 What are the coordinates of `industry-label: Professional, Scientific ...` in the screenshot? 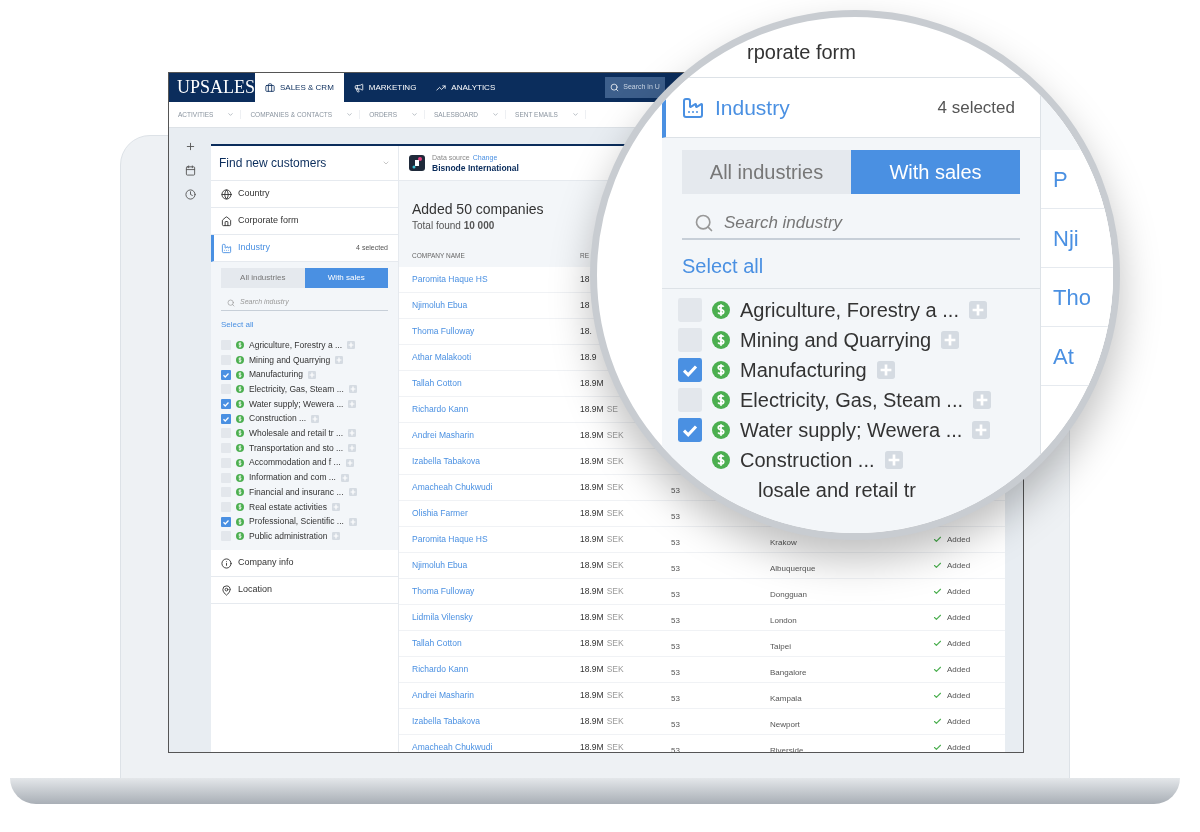 It's located at (296, 521).